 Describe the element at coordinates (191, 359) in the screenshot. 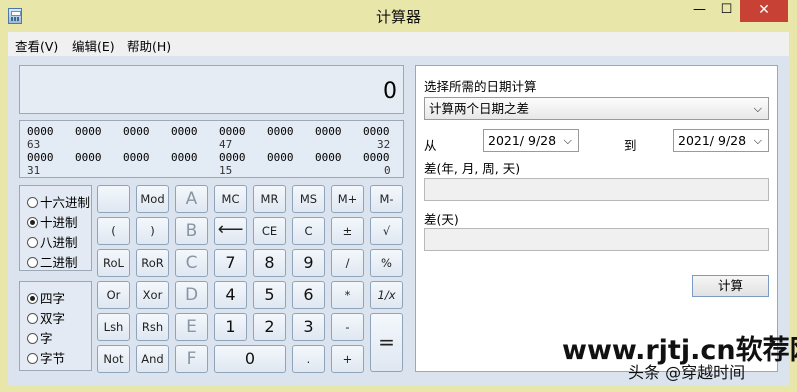

I see `hex-f-key: F` at that location.